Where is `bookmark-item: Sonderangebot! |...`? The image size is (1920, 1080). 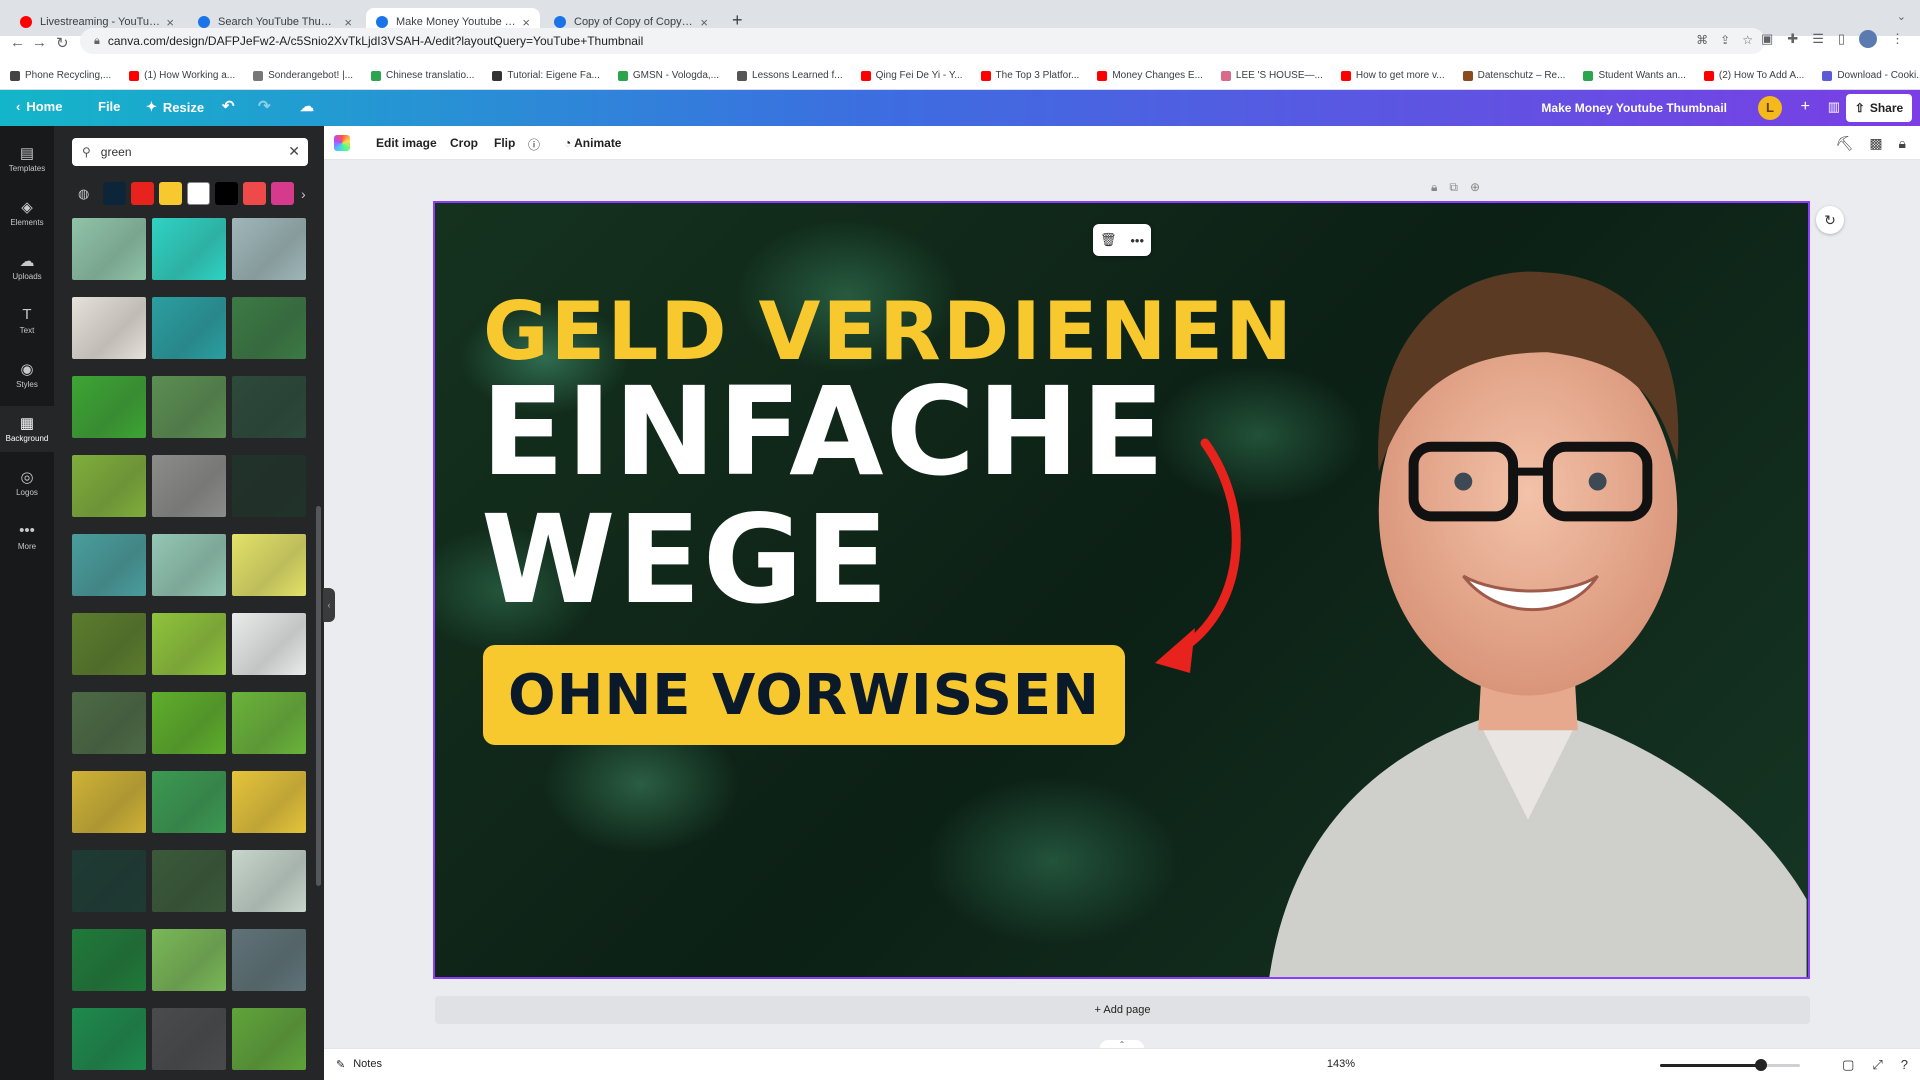 bookmark-item: Sonderangebot! |... is located at coordinates (303, 75).